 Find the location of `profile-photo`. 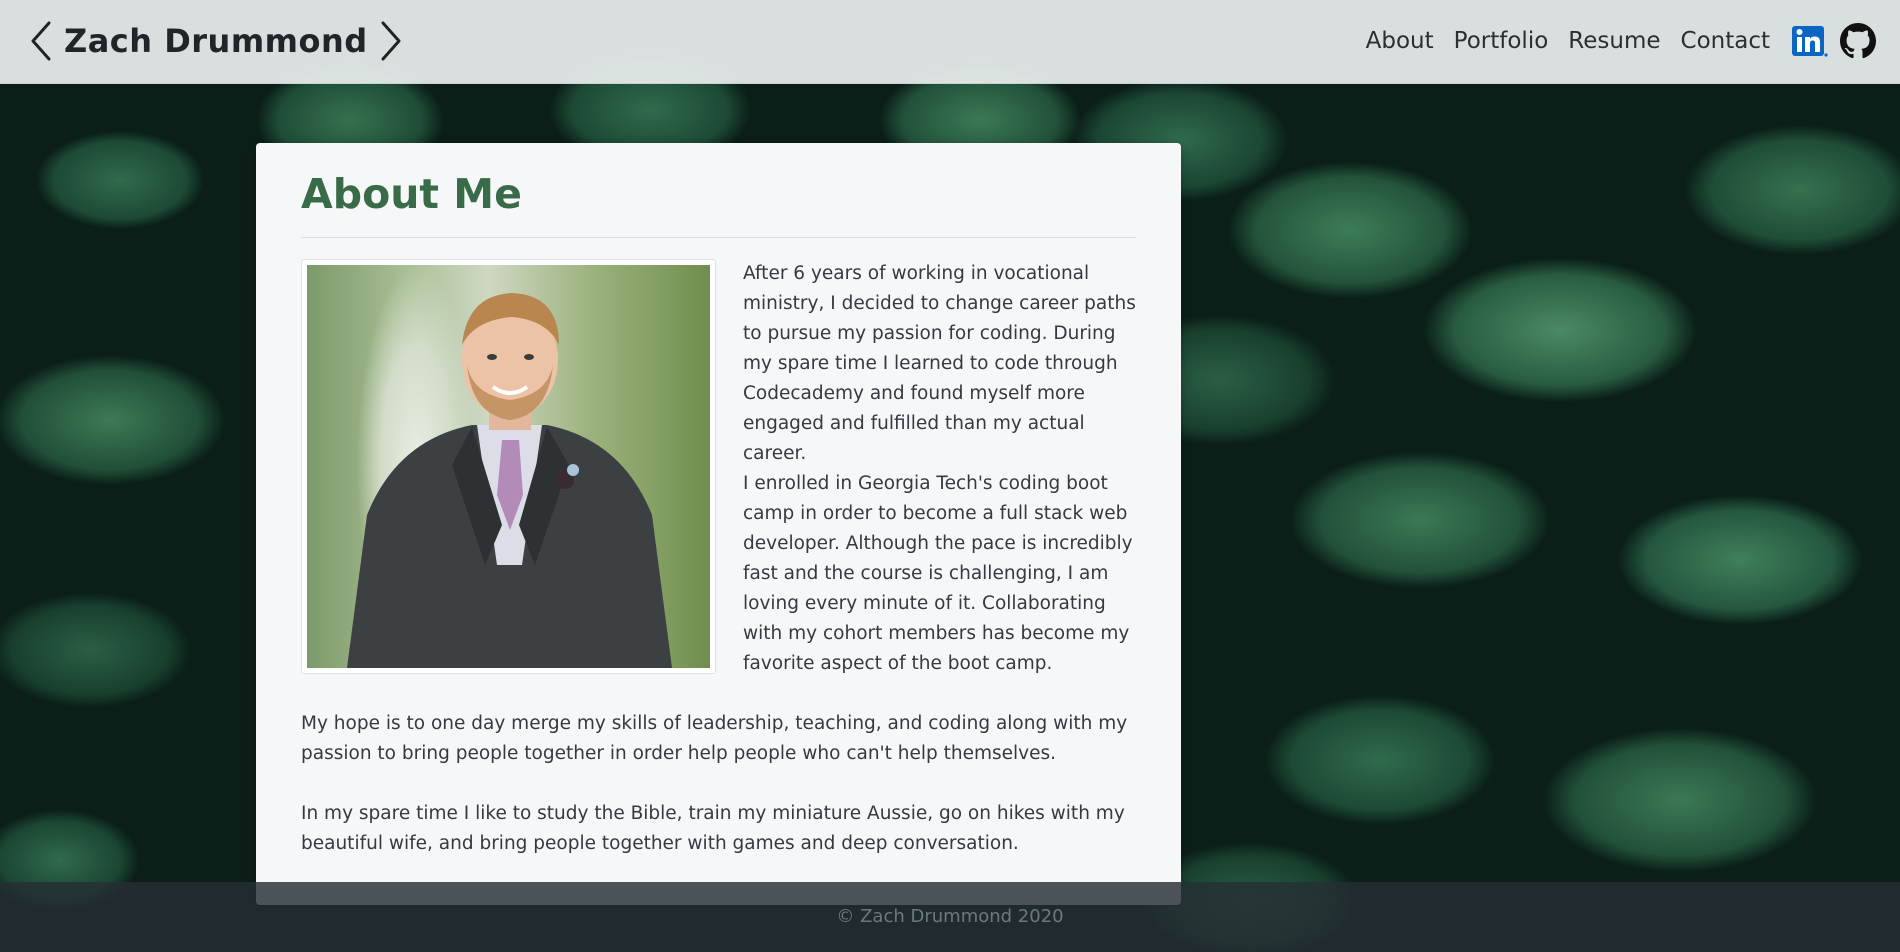

profile-photo is located at coordinates (508, 466).